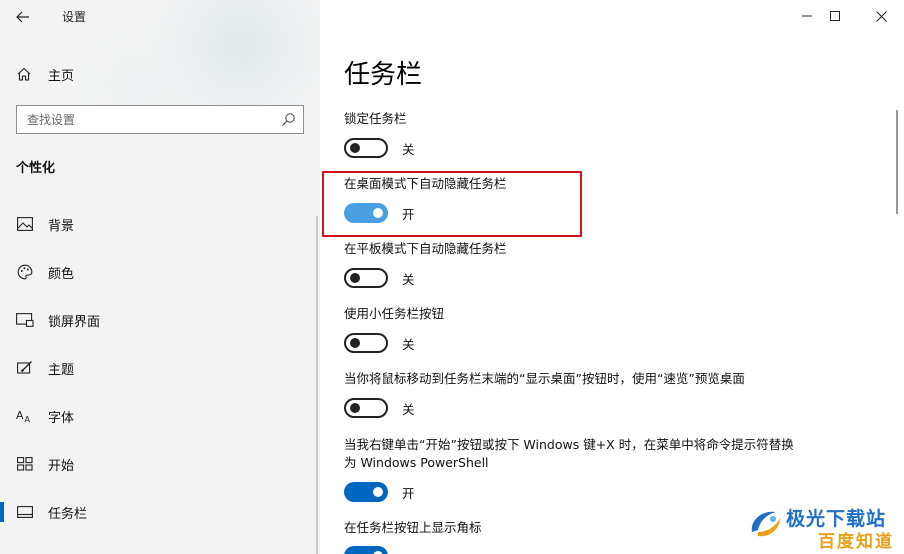 Image resolution: width=904 pixels, height=554 pixels. I want to click on sidebar-item-start: 开始, so click(160, 464).